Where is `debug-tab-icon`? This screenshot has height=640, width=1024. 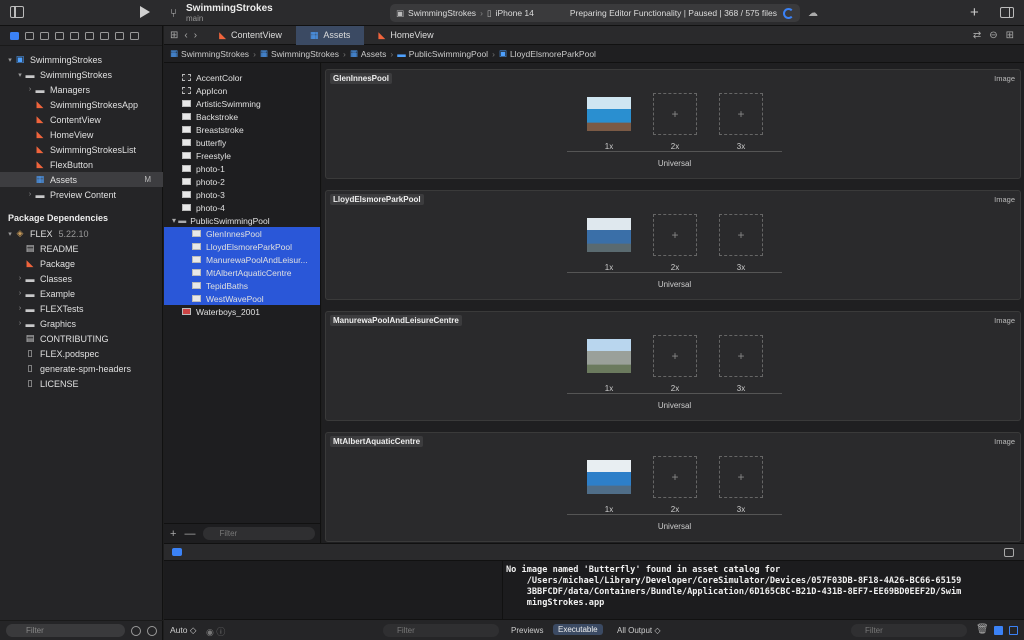 debug-tab-icon is located at coordinates (104, 35).